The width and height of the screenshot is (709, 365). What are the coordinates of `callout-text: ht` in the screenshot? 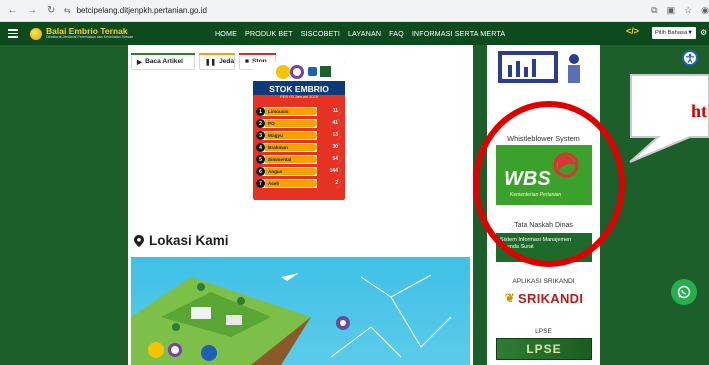 It's located at (699, 111).